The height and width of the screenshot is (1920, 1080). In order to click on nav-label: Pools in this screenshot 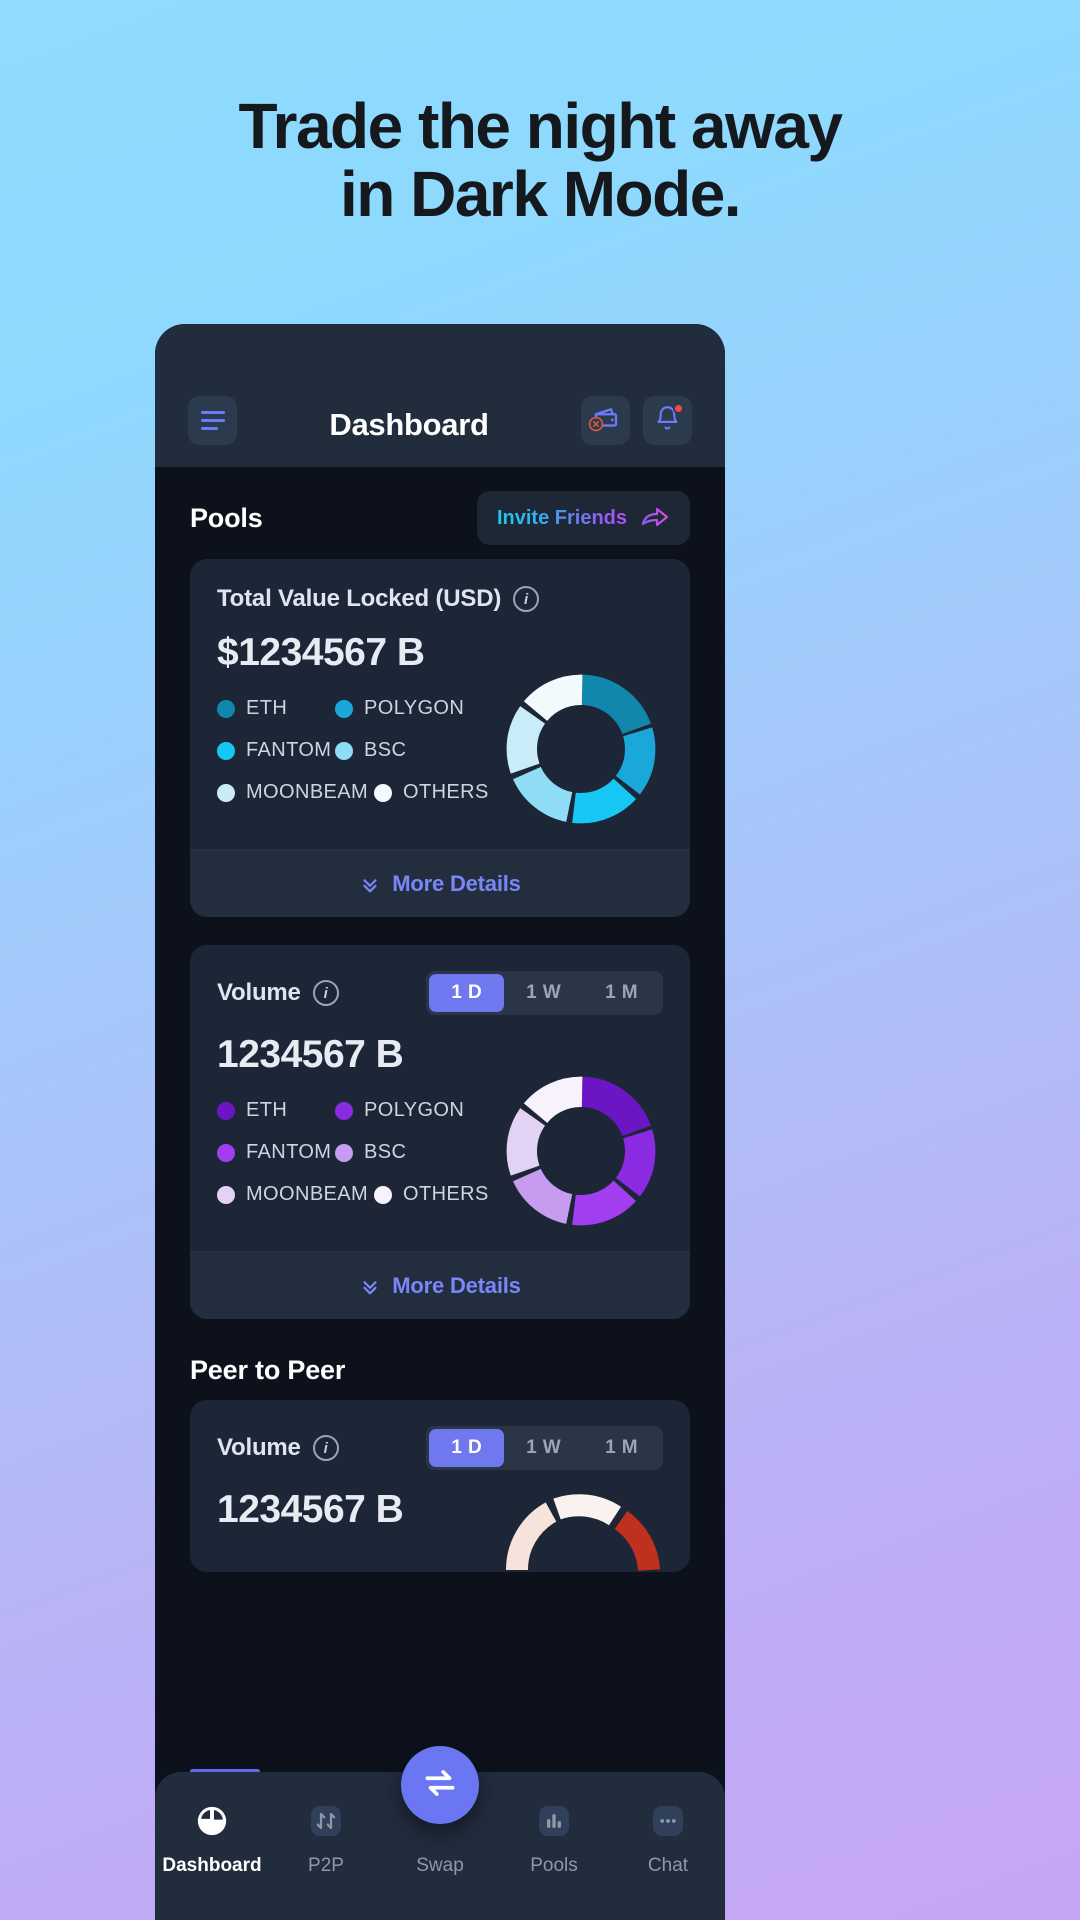, I will do `click(554, 1865)`.